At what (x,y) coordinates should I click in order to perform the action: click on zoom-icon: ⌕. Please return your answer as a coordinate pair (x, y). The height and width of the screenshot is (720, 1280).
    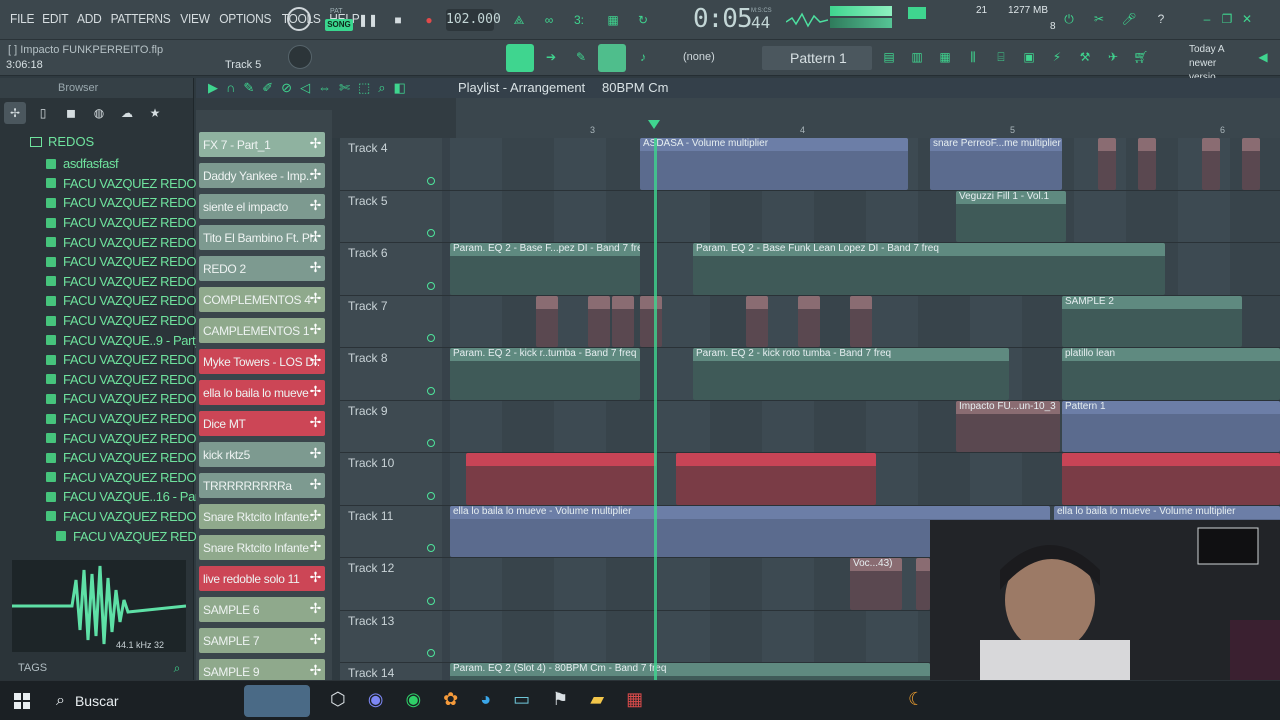
    Looking at the image, I should click on (381, 88).